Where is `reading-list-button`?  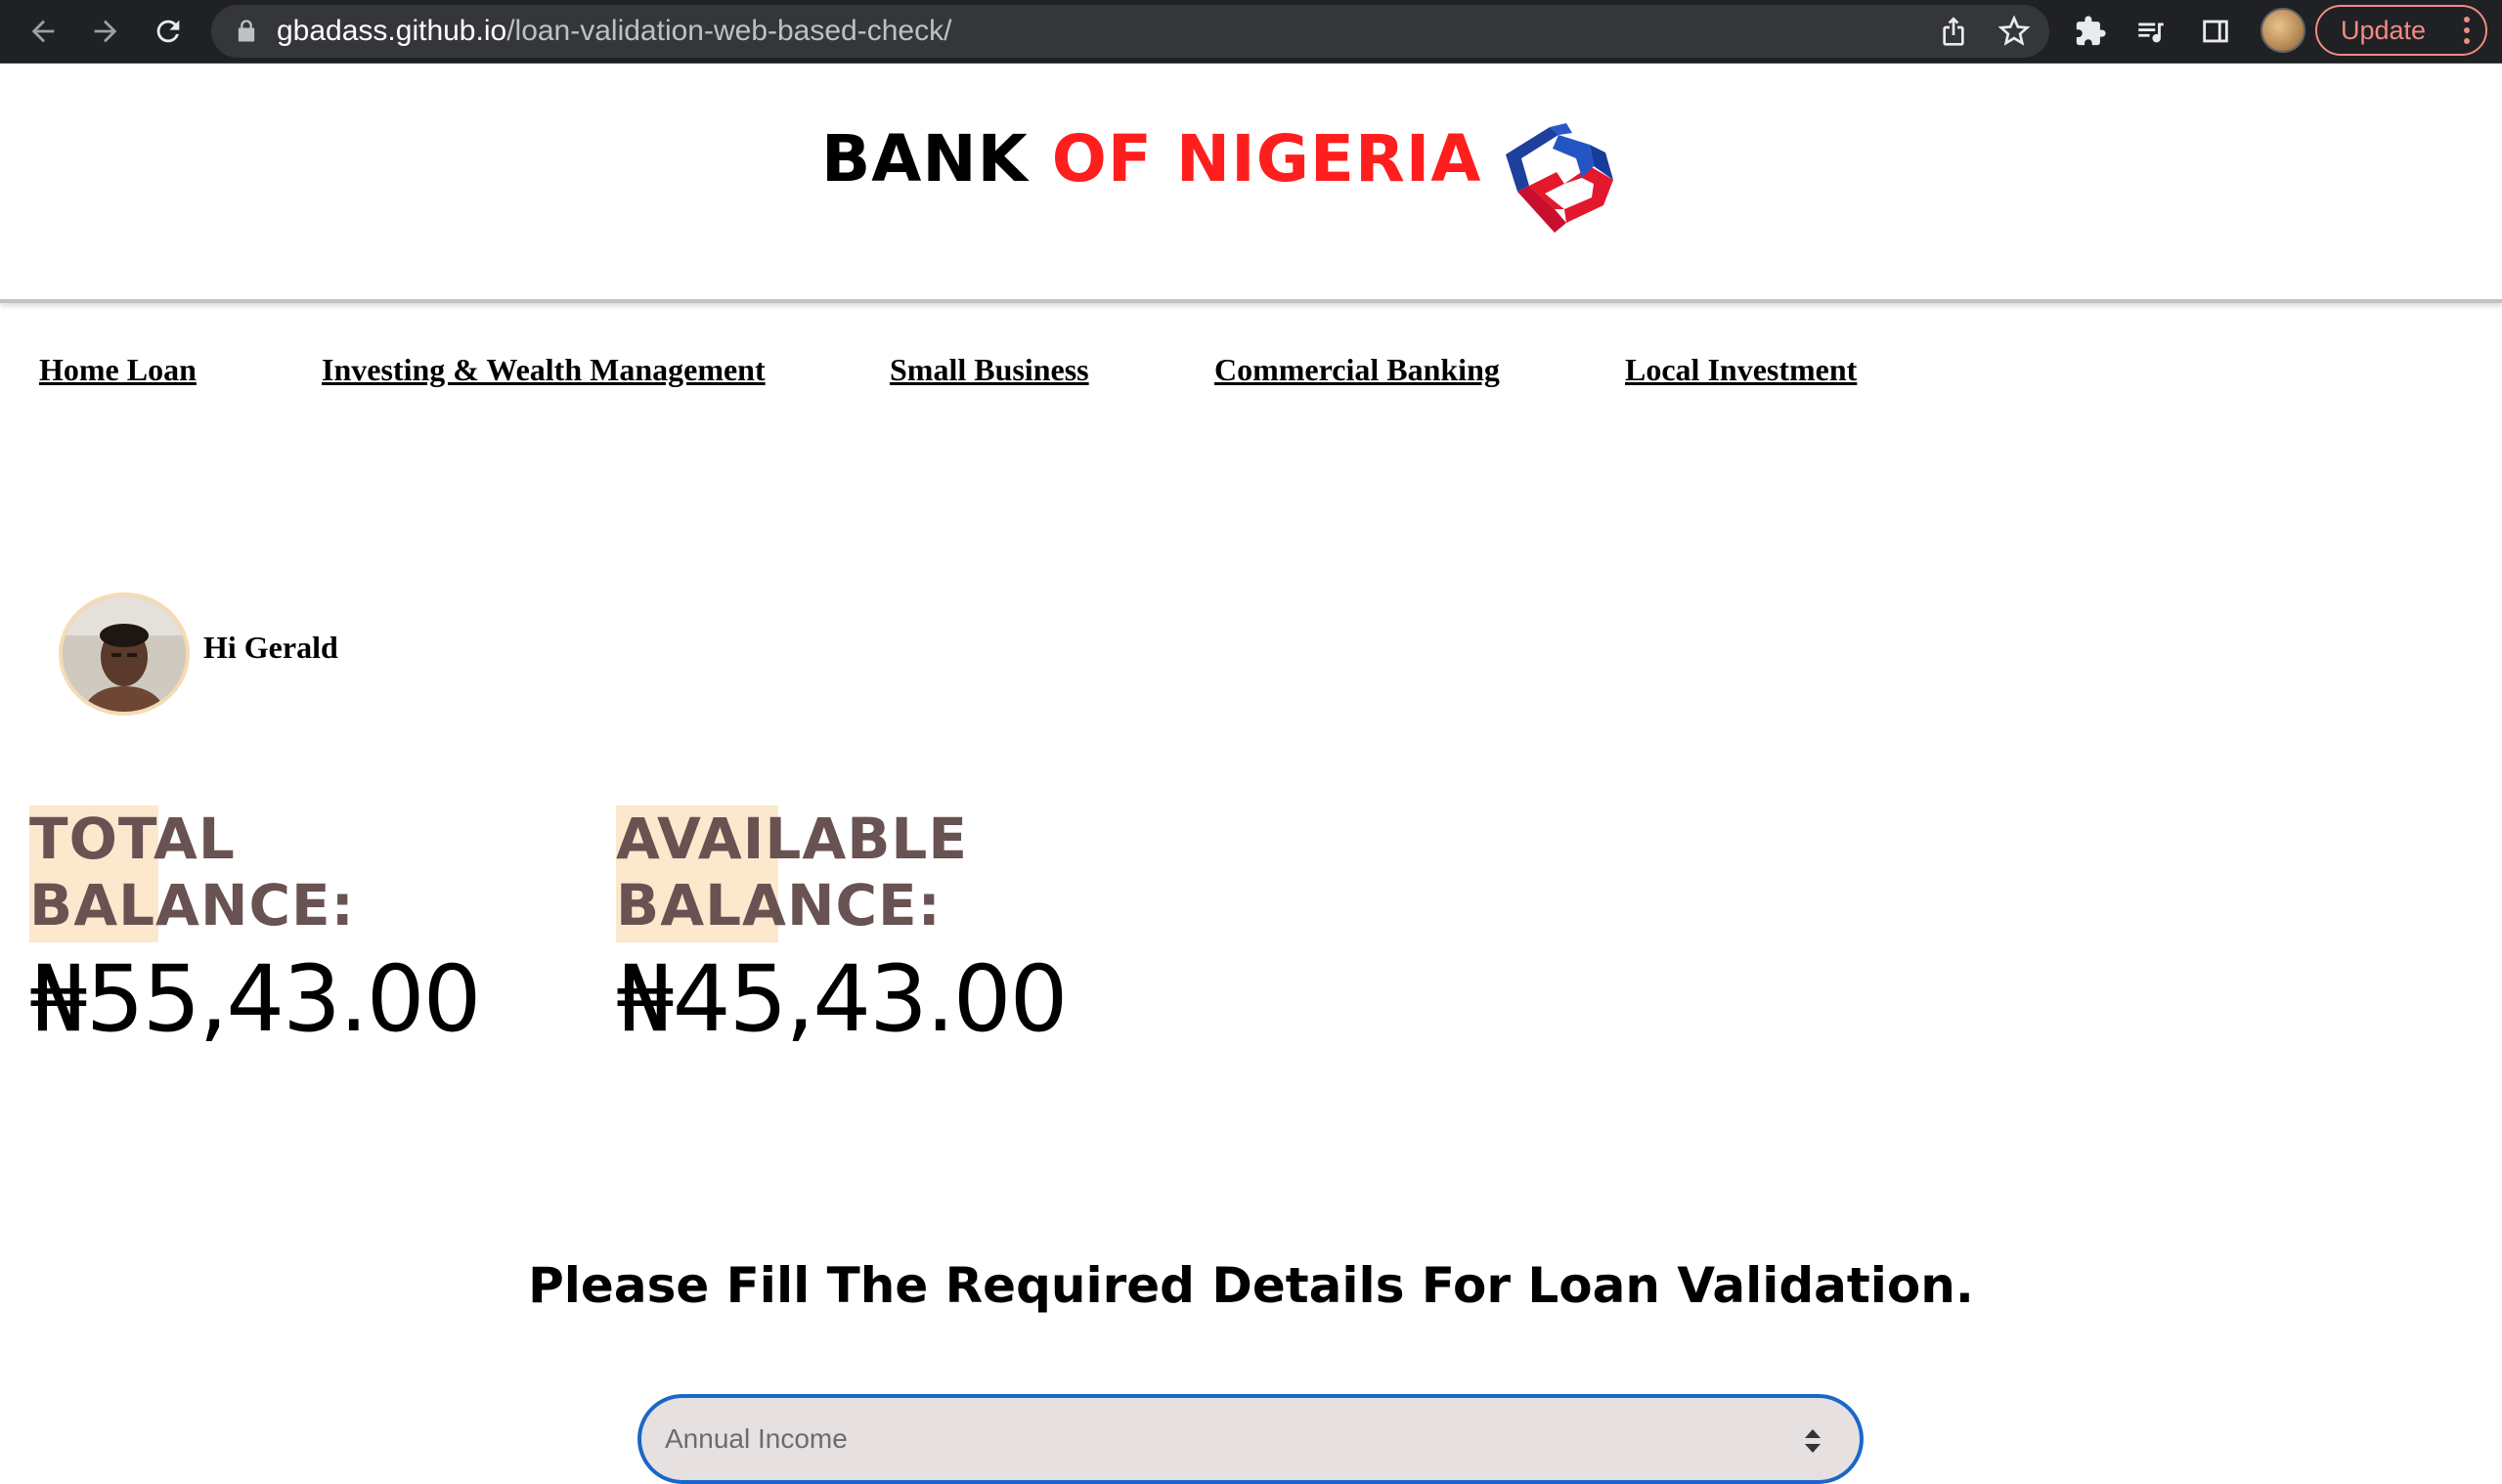
reading-list-button is located at coordinates (2151, 31).